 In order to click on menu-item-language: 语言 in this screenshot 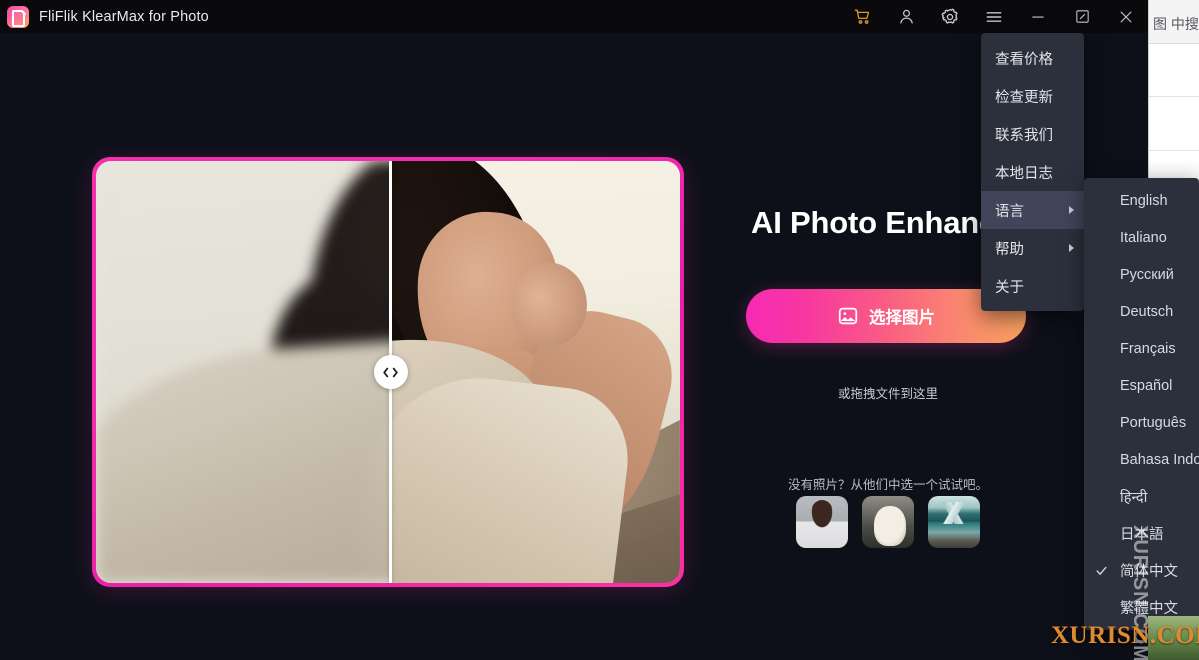, I will do `click(1032, 210)`.